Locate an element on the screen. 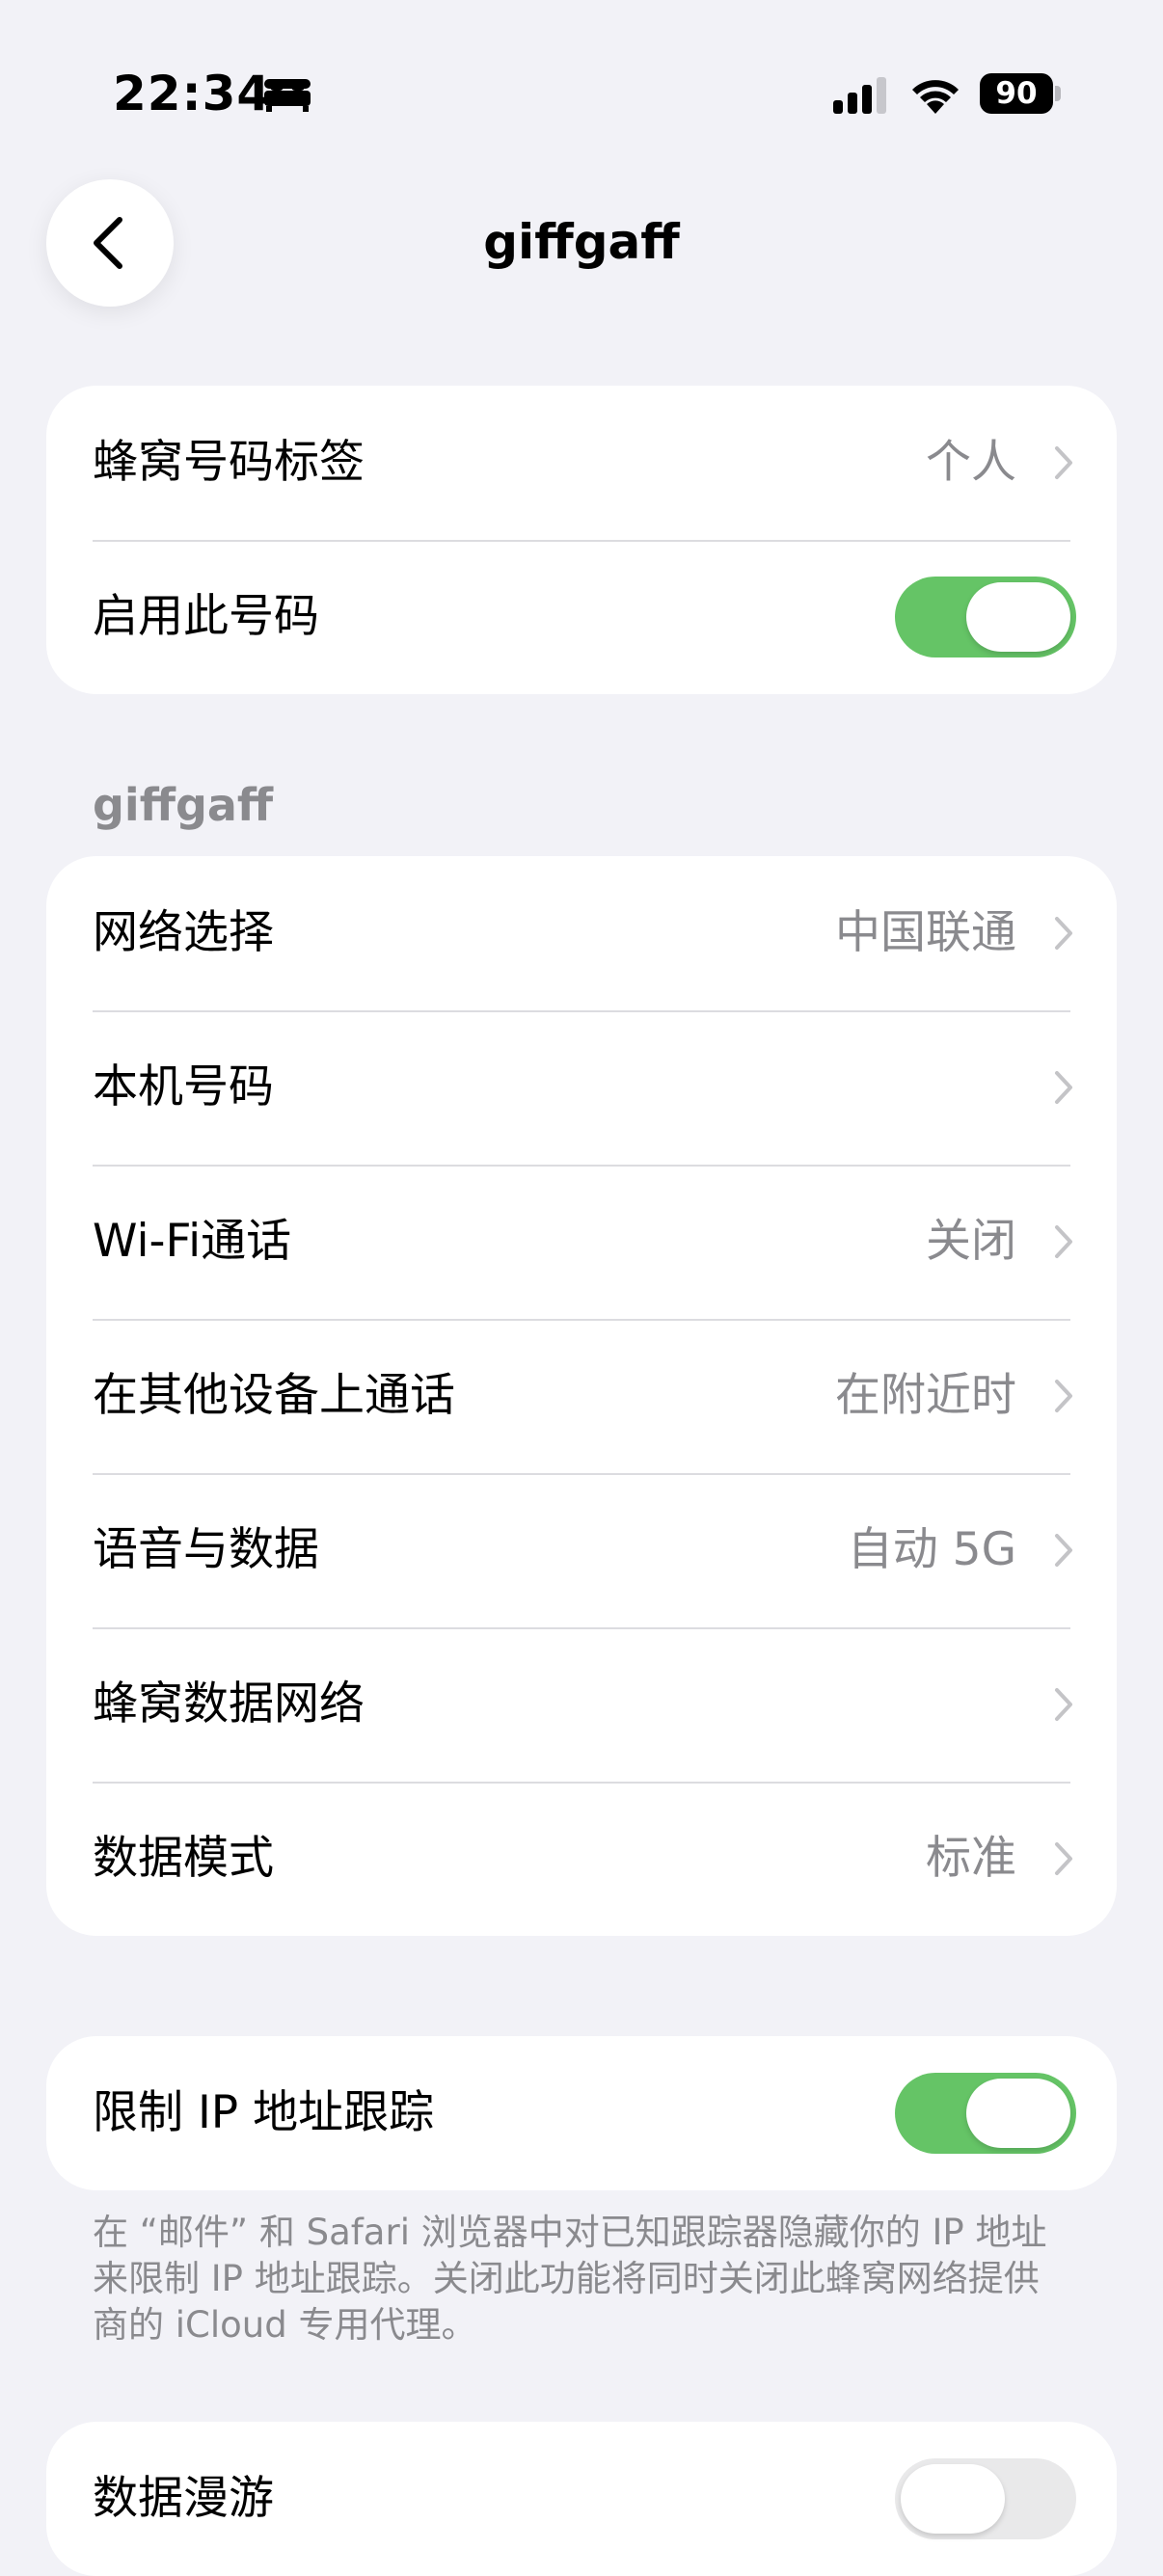 The width and height of the screenshot is (1163, 2576). data-roaming-row: 数据漫游 is located at coordinates (581, 2499).